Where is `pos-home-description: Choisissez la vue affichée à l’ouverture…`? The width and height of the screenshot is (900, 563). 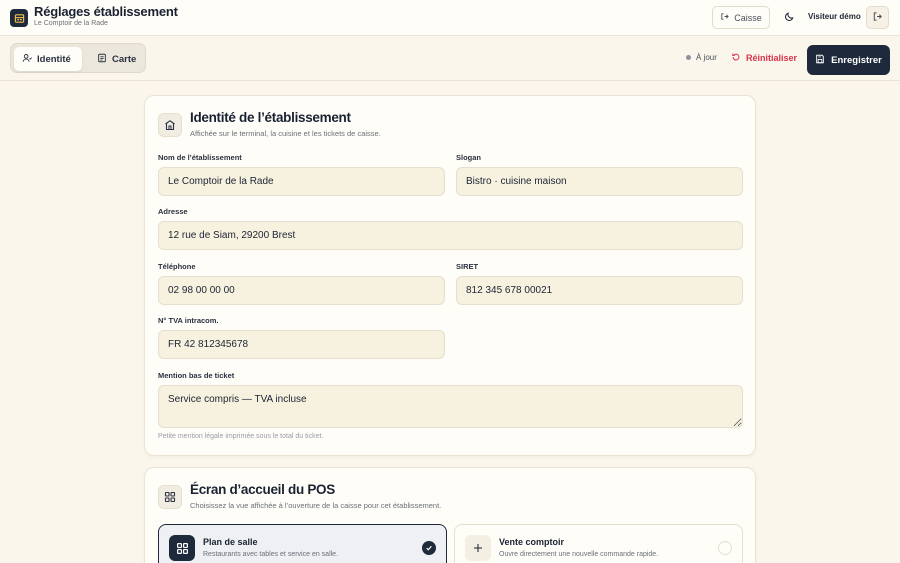
pos-home-description: Choisissez la vue affichée à l’ouverture… is located at coordinates (316, 505).